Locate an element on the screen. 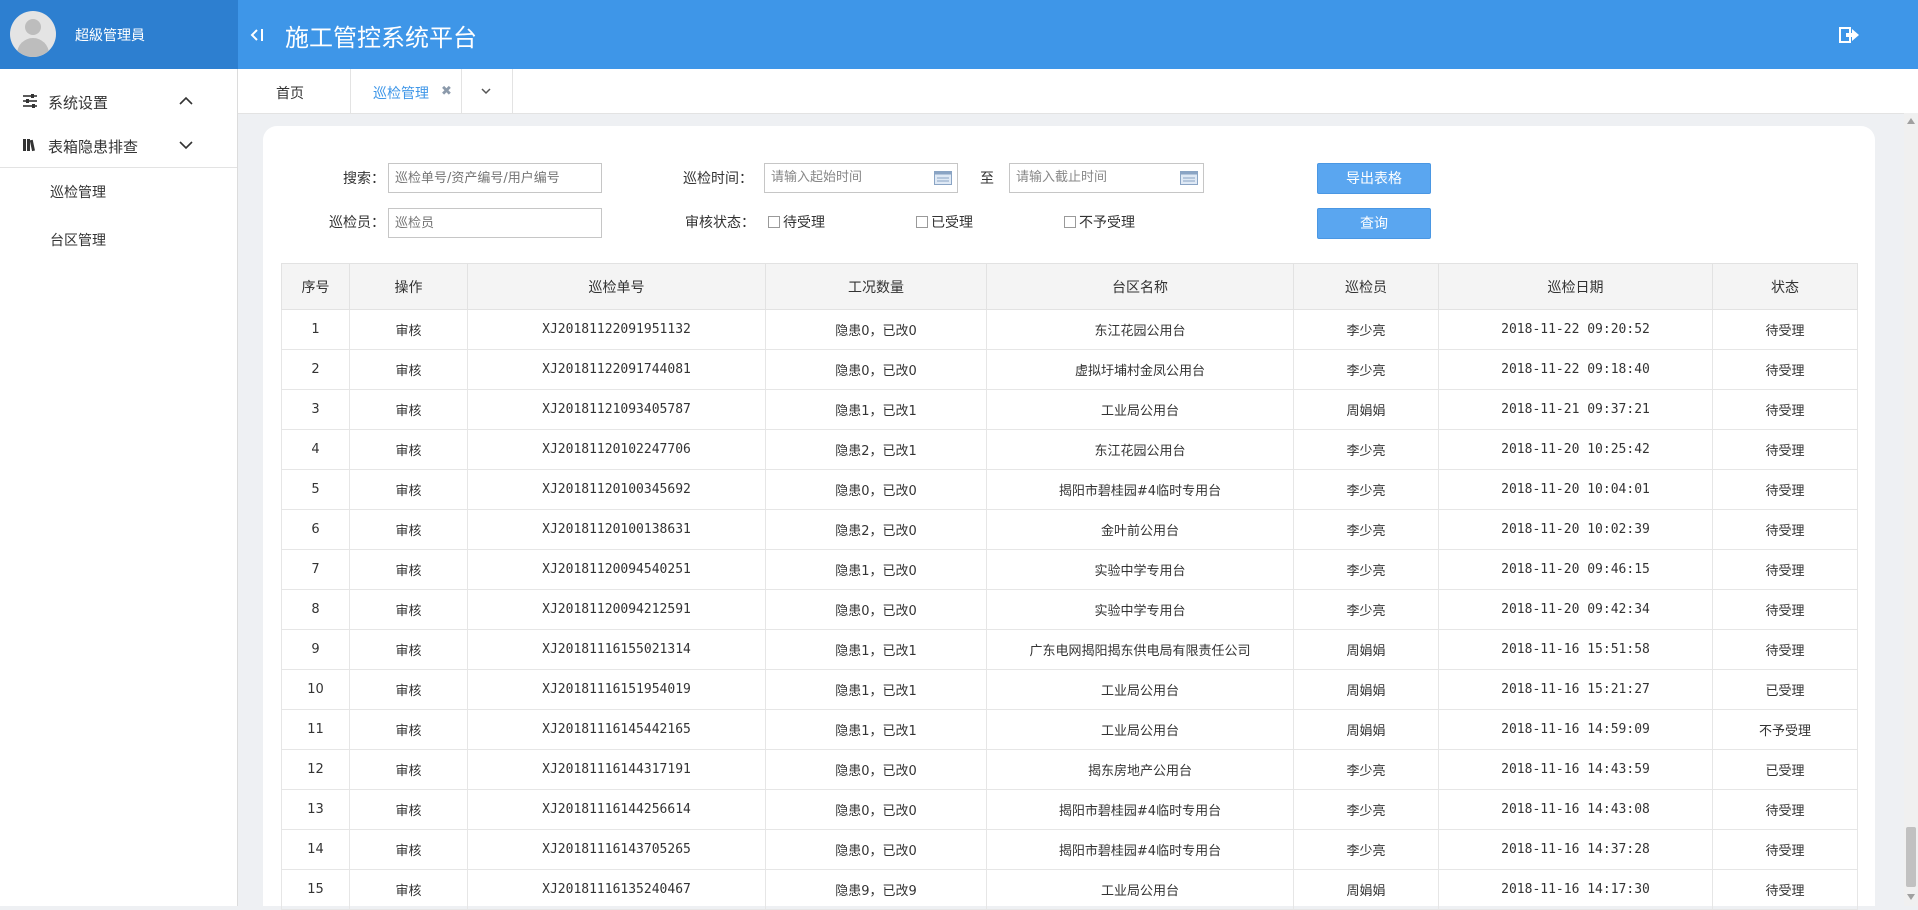 The height and width of the screenshot is (910, 1918). area-name: 东江花园公用台 is located at coordinates (1140, 329).